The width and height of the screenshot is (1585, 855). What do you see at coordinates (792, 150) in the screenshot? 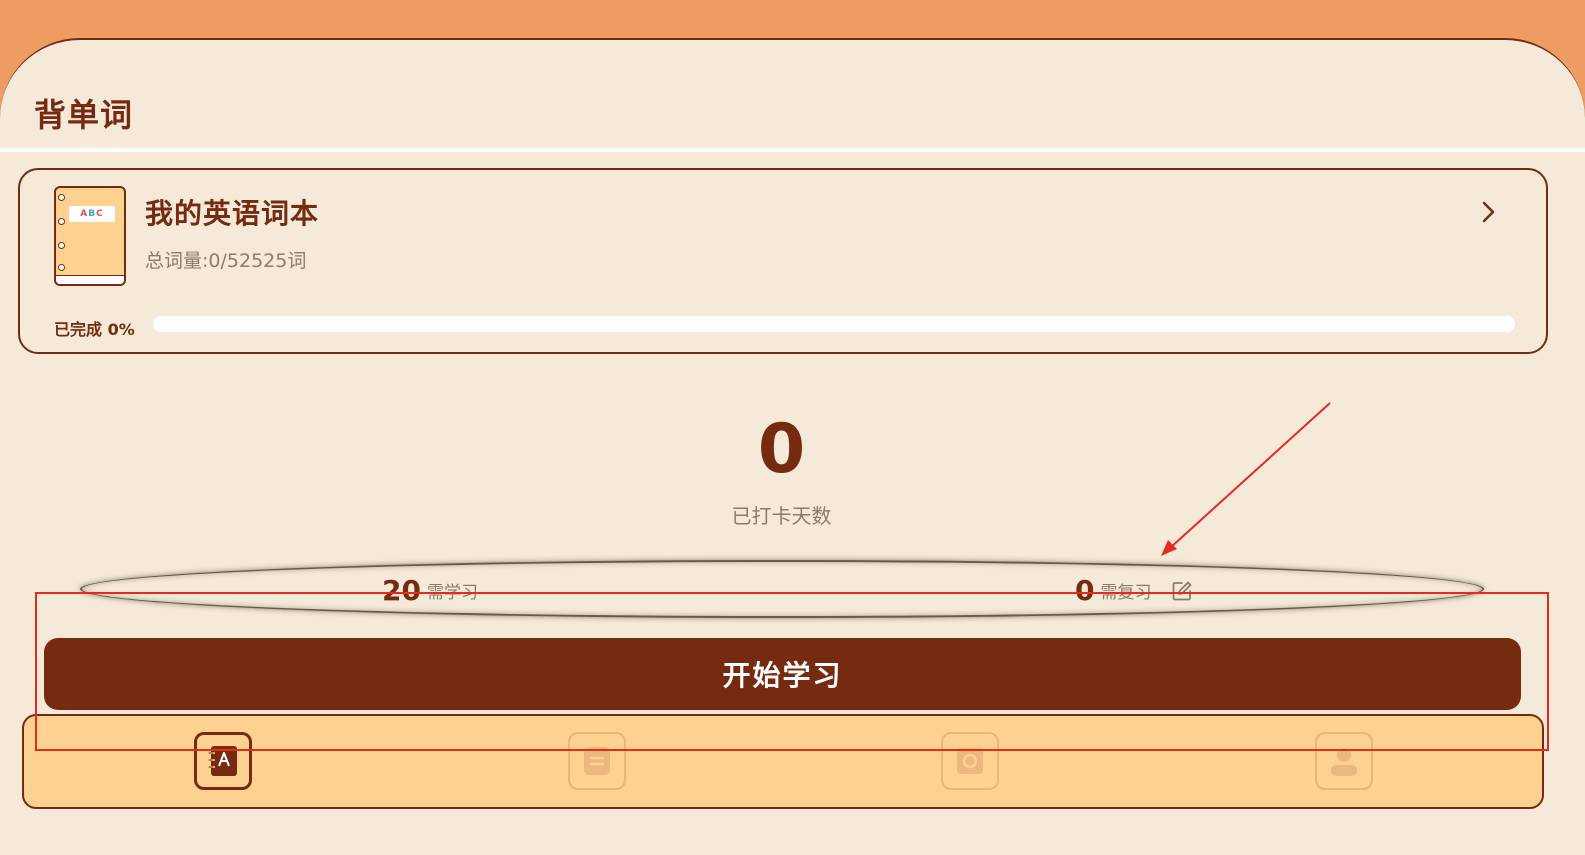
I see `title-divider` at bounding box center [792, 150].